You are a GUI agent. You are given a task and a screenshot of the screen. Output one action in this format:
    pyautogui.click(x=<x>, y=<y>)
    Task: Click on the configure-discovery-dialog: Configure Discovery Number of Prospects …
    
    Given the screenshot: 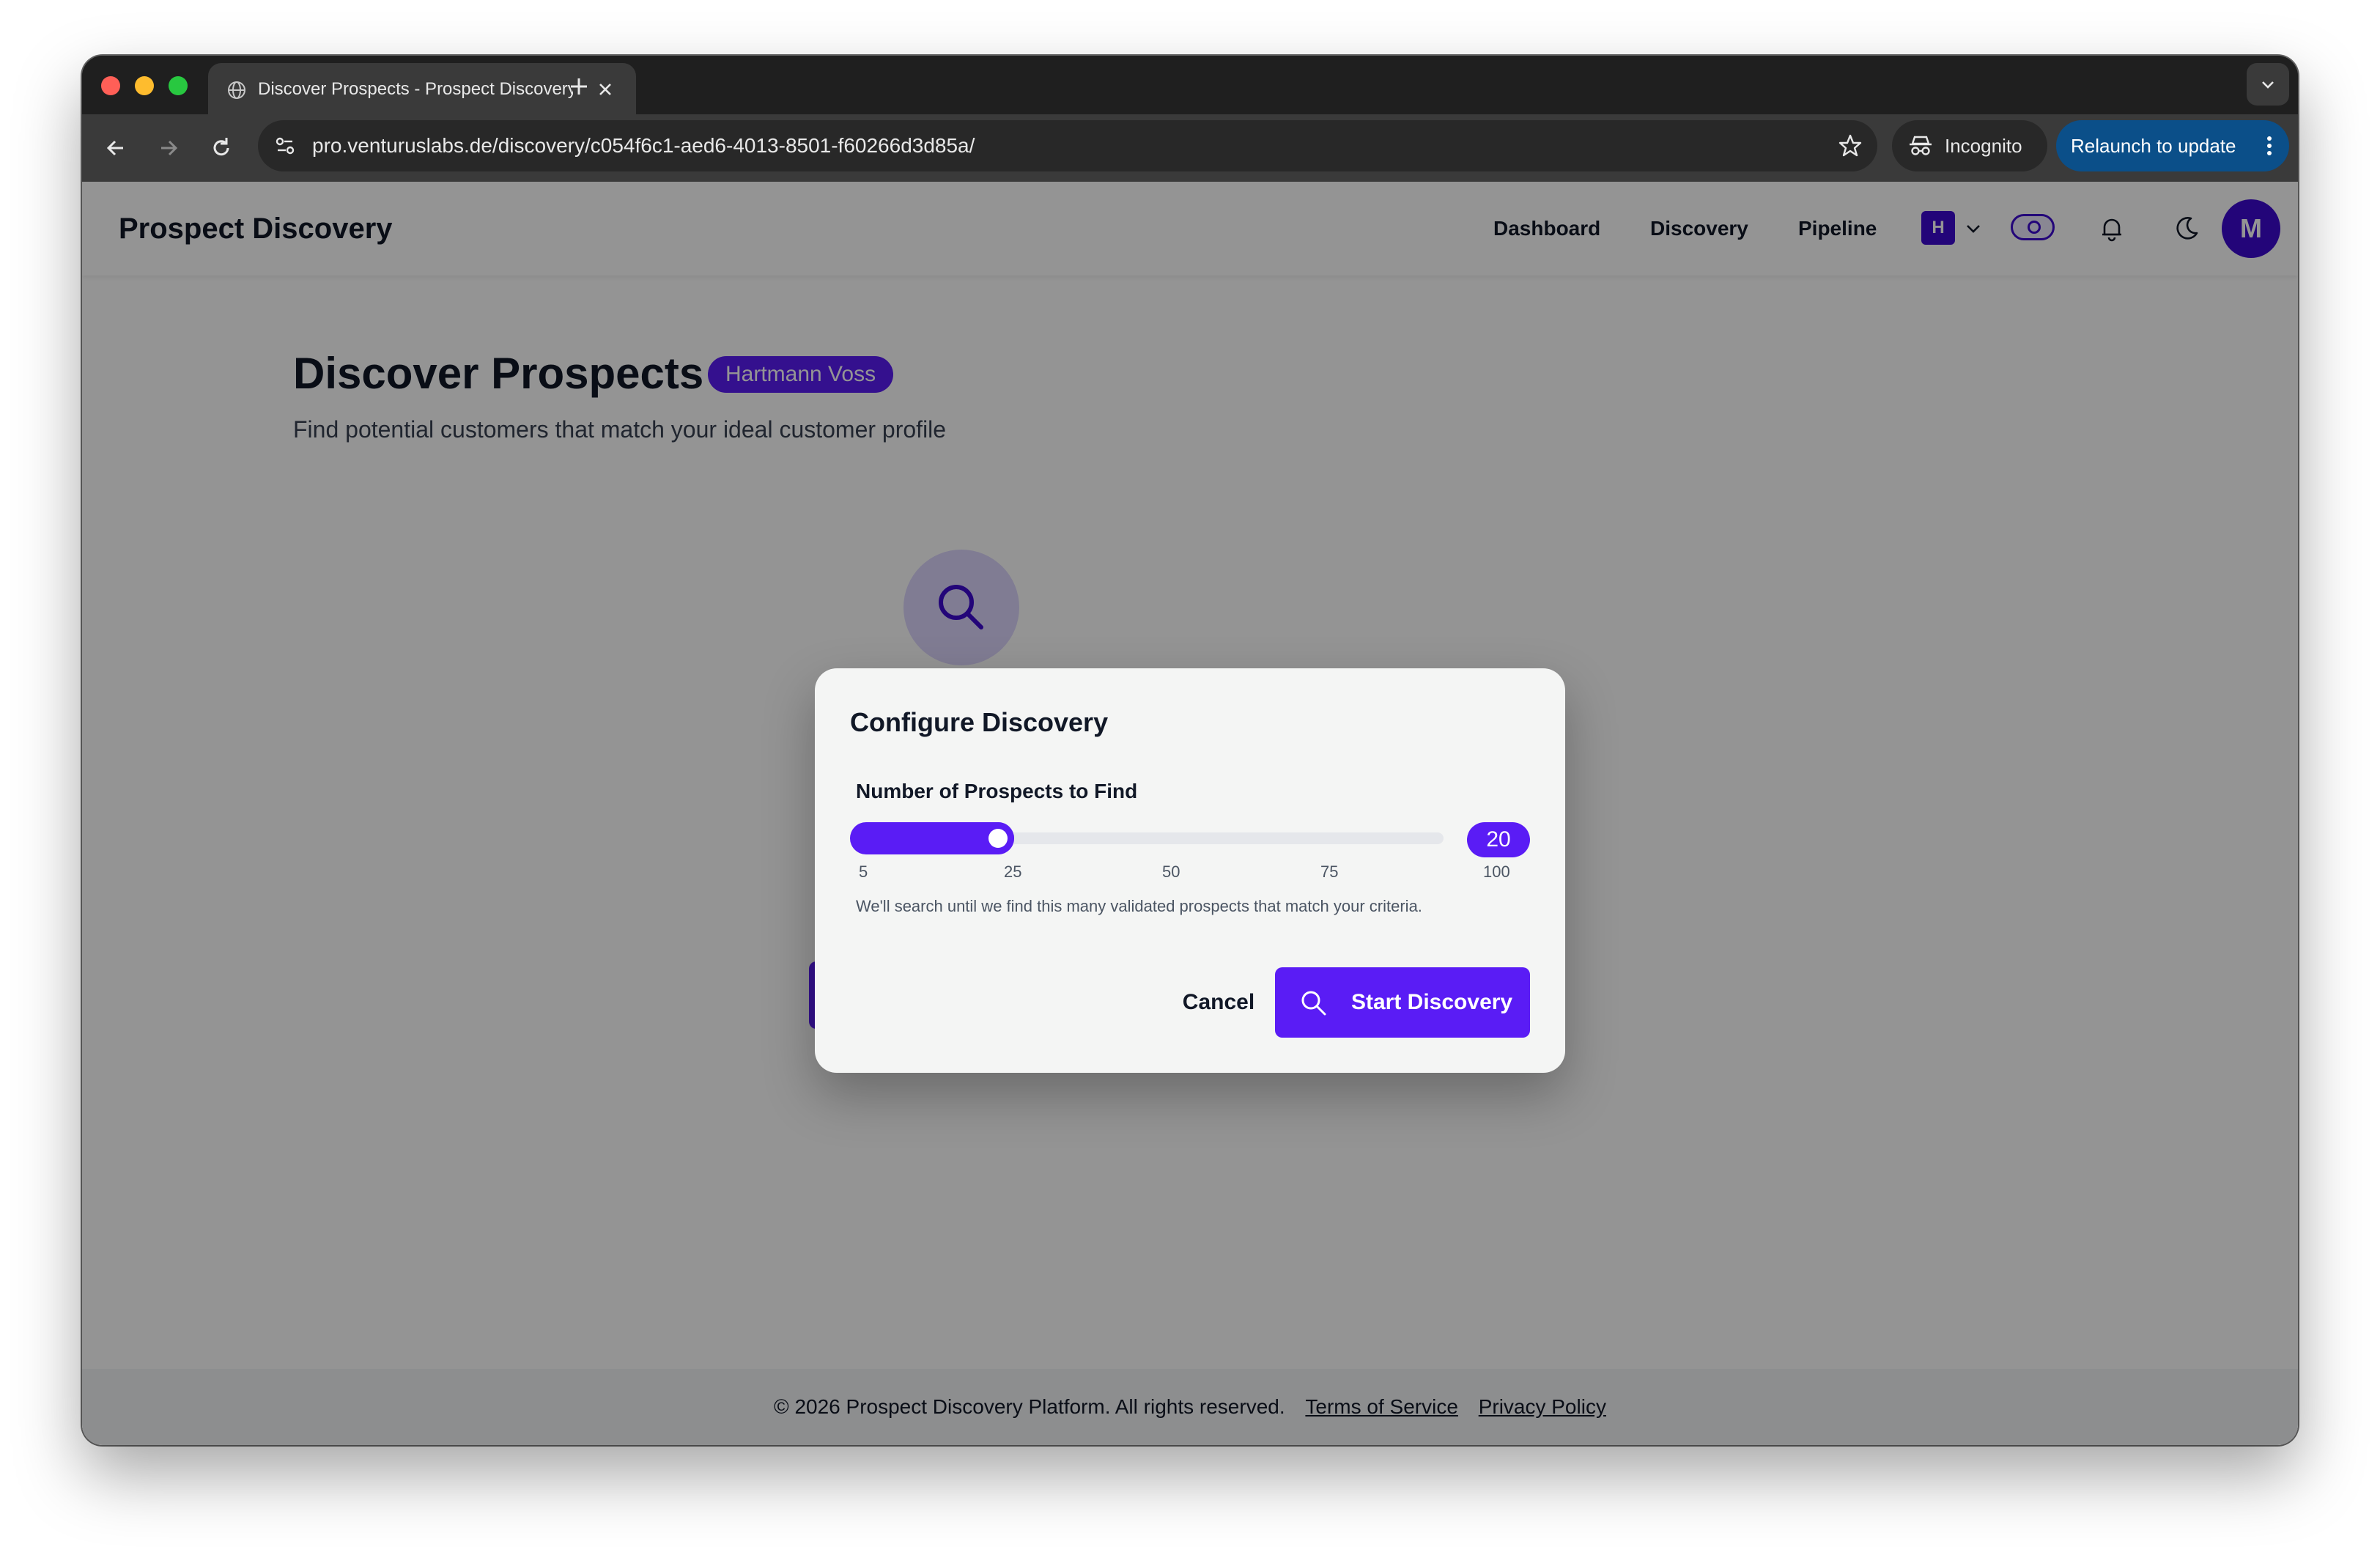 What is the action you would take?
    pyautogui.click(x=1190, y=871)
    